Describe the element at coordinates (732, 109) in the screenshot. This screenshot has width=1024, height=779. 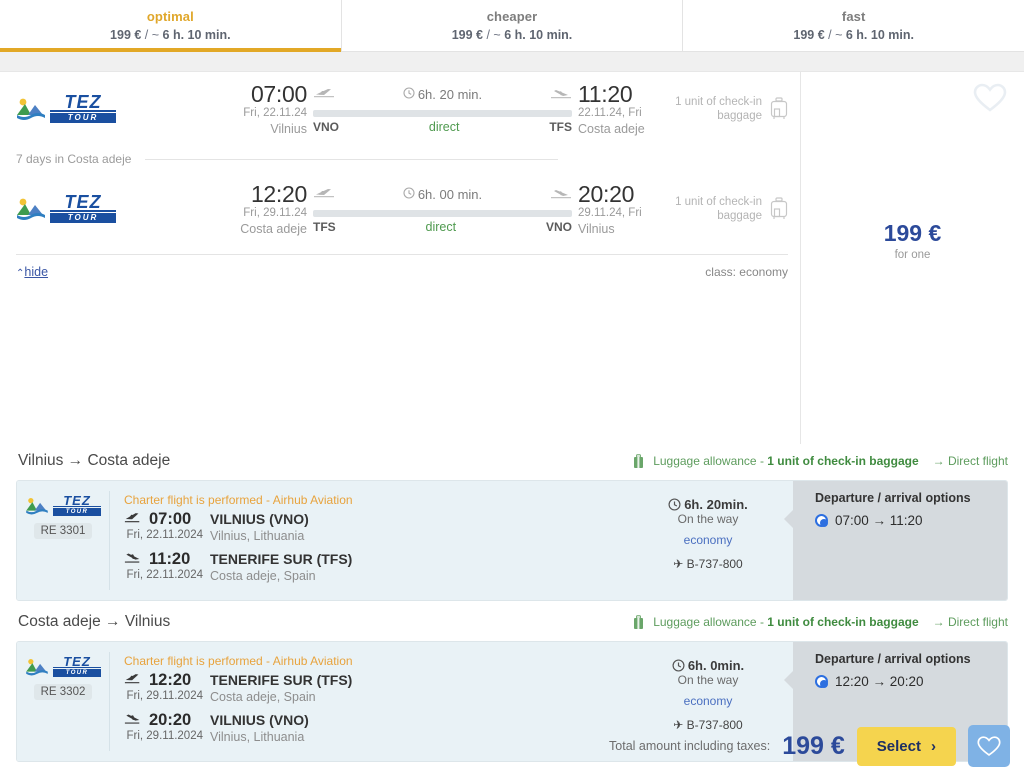
I see `outbound-baggage: 1 unit of check-in baggage` at that location.